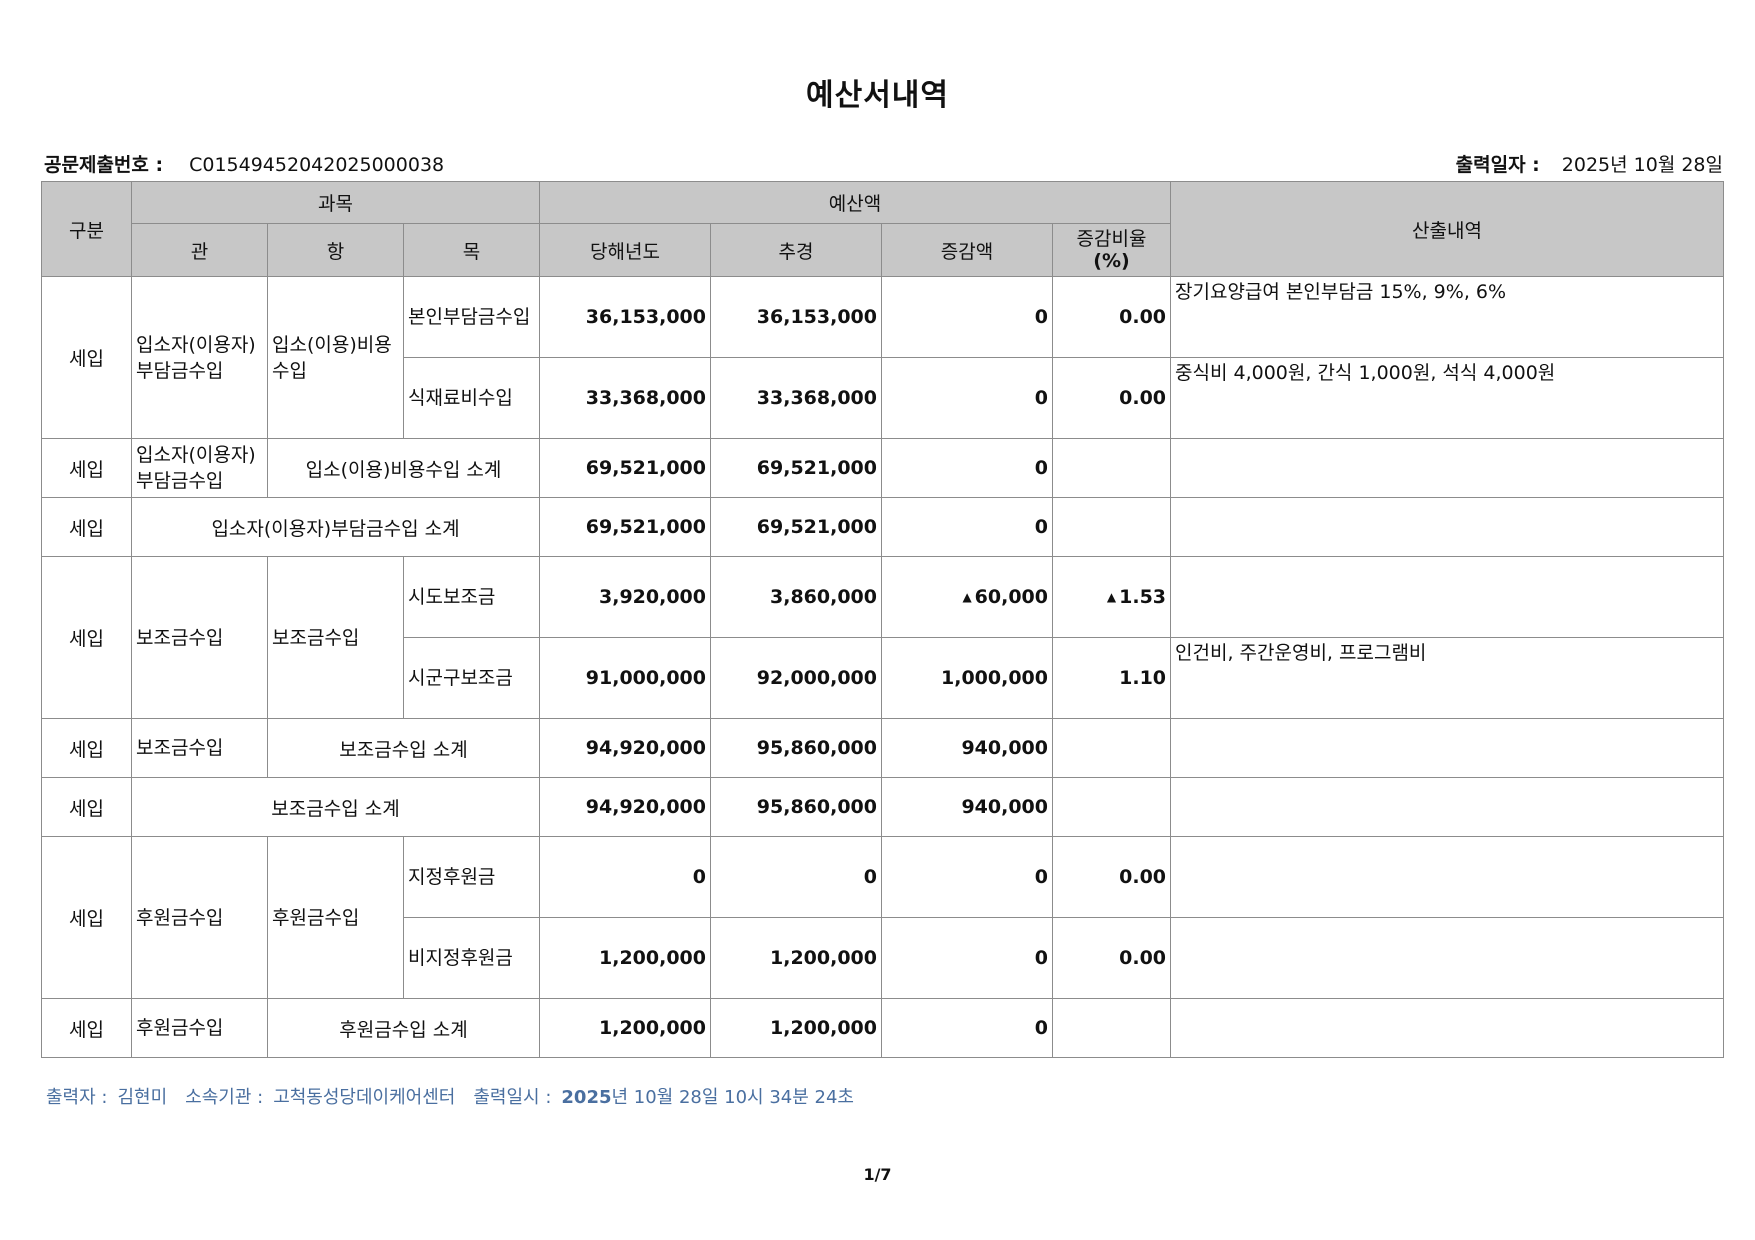 The height and width of the screenshot is (1240, 1755). What do you see at coordinates (625, 398) in the screenshot?
I see `cell-current: 33,368,000` at bounding box center [625, 398].